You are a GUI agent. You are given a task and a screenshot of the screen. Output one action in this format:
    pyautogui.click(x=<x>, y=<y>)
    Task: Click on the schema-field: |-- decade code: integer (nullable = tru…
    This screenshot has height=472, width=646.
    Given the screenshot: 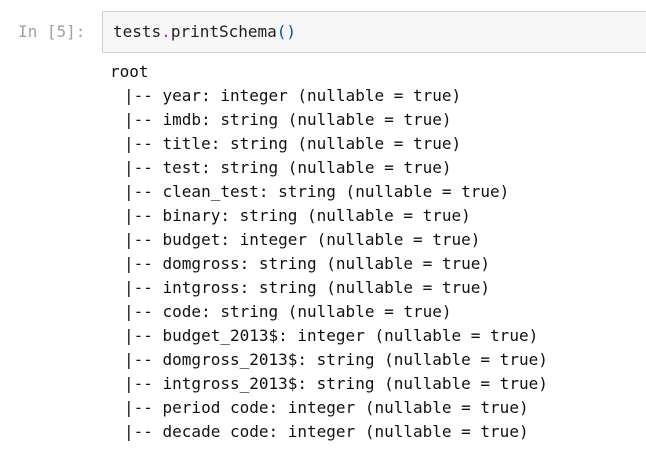 What is the action you would take?
    pyautogui.click(x=326, y=431)
    